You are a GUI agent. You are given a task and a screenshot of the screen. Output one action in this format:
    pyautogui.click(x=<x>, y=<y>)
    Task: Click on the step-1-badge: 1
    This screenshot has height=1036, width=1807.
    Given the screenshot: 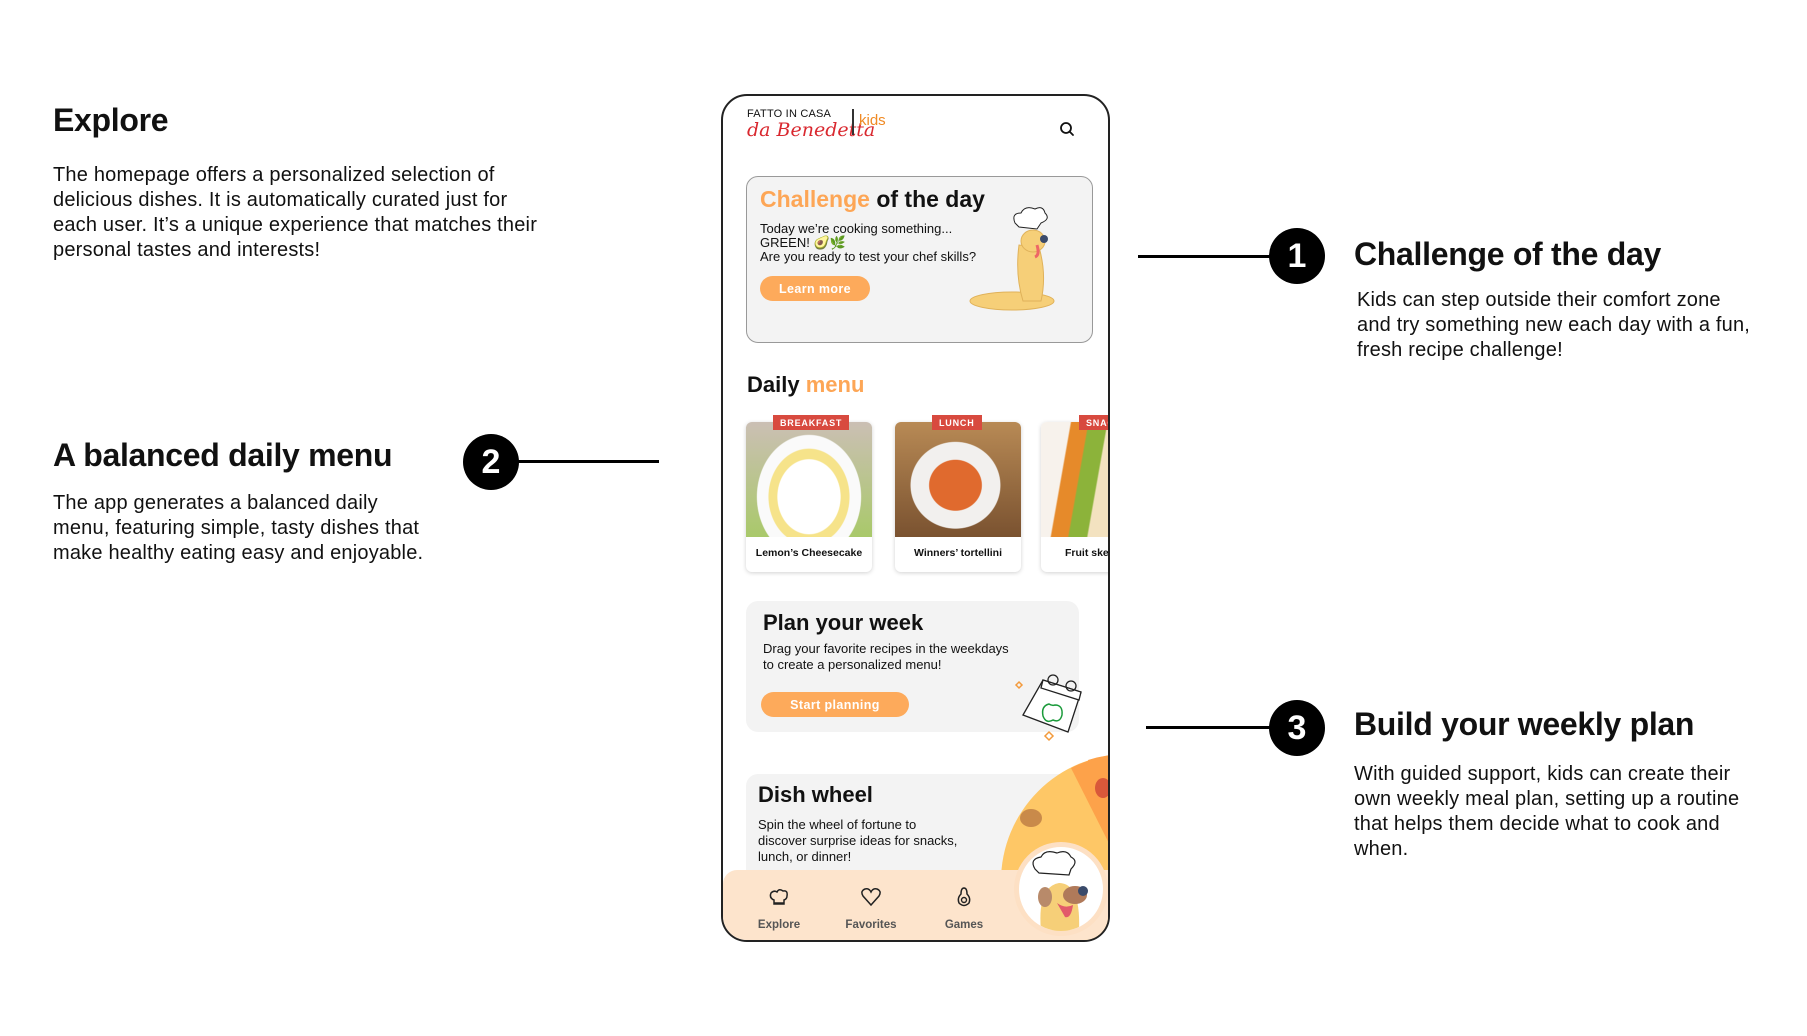 What is the action you would take?
    pyautogui.click(x=1297, y=256)
    